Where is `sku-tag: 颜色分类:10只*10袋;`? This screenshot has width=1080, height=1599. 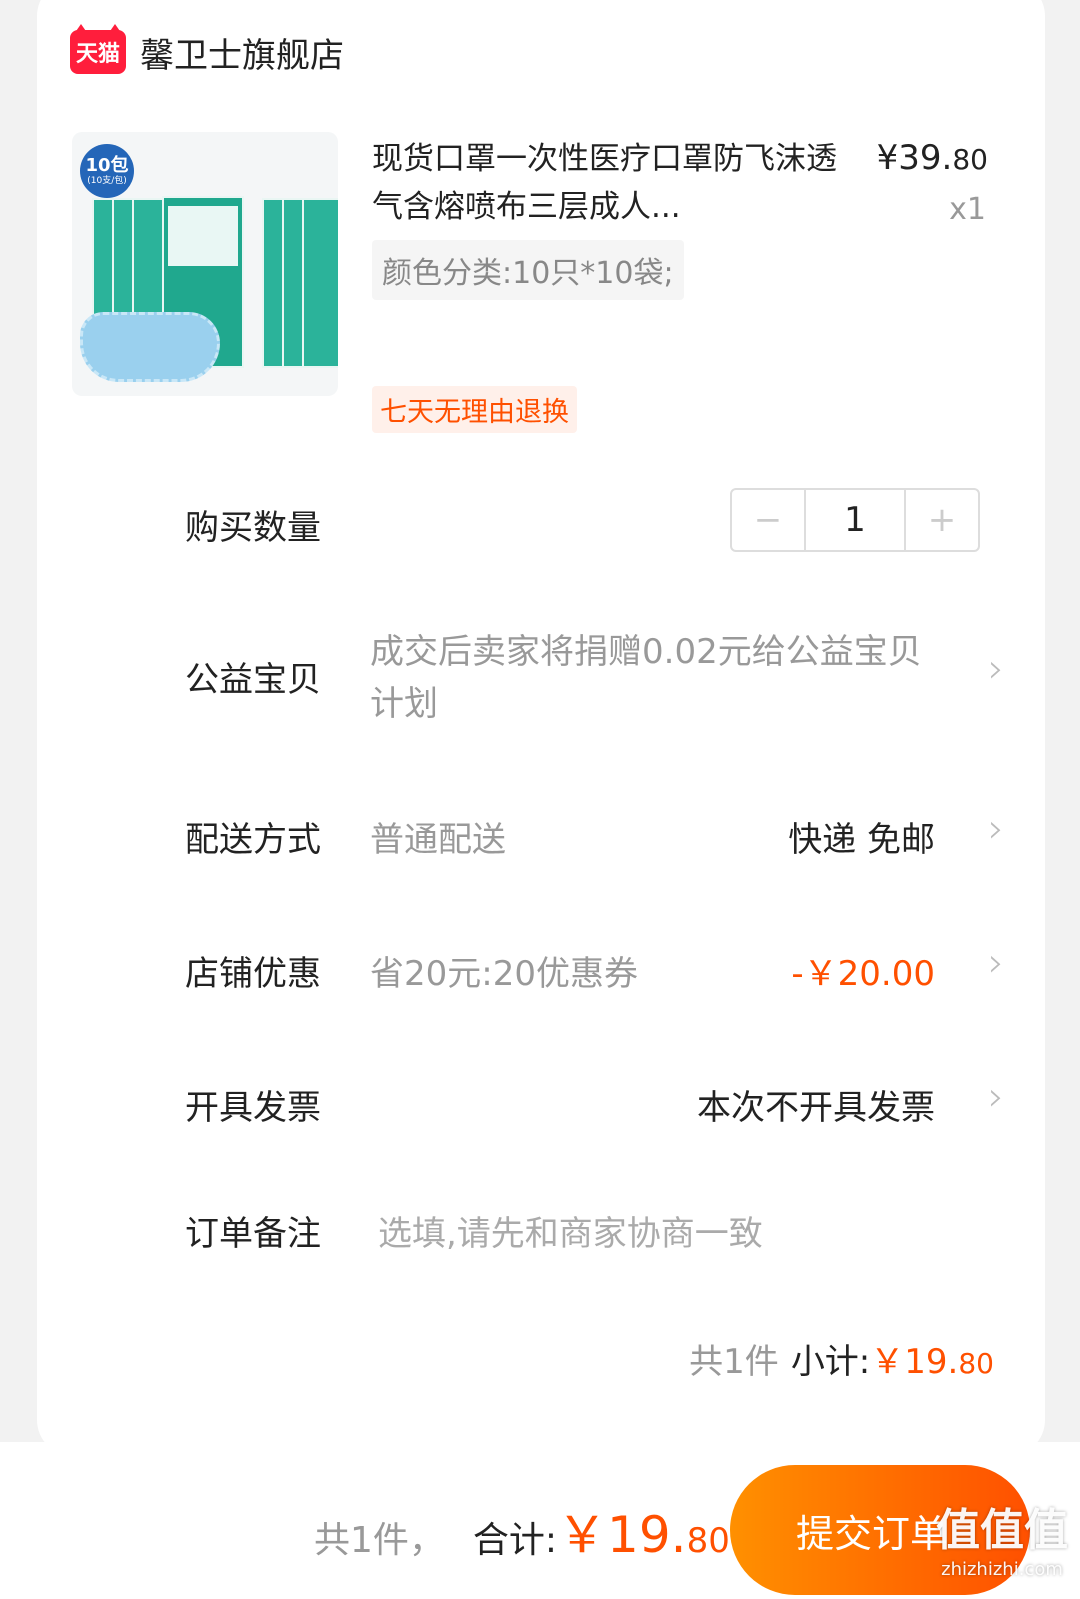
sku-tag: 颜色分类:10只*10袋; is located at coordinates (528, 270).